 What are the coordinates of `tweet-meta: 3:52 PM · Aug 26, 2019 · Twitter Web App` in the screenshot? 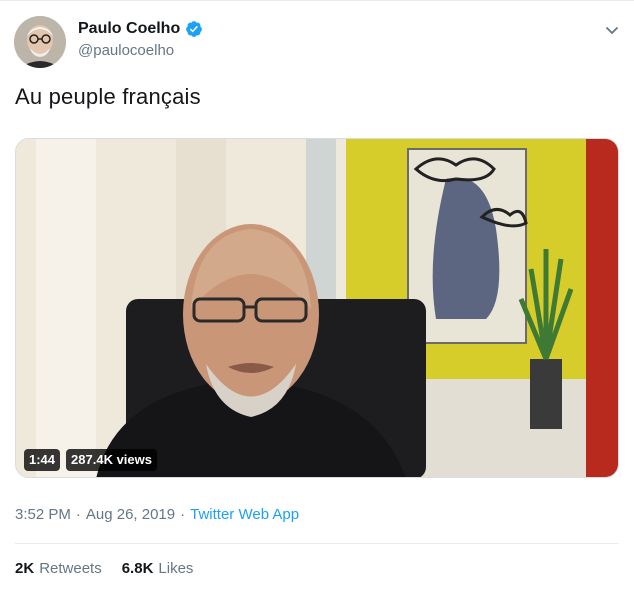 It's located at (157, 514).